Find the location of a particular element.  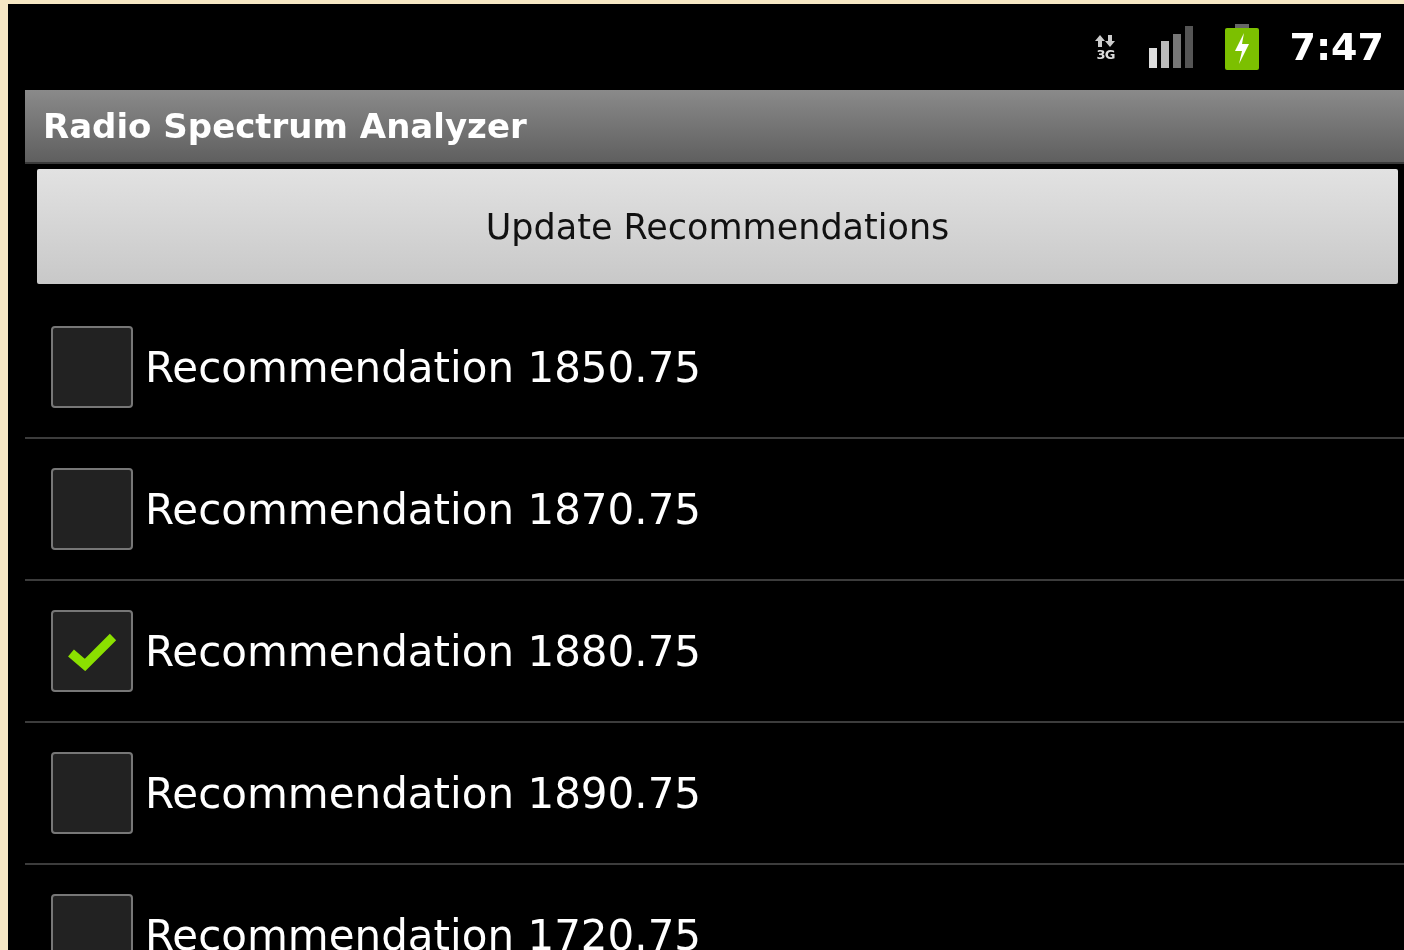

recommendation-label: Recommendation 1890.75 is located at coordinates (423, 793).